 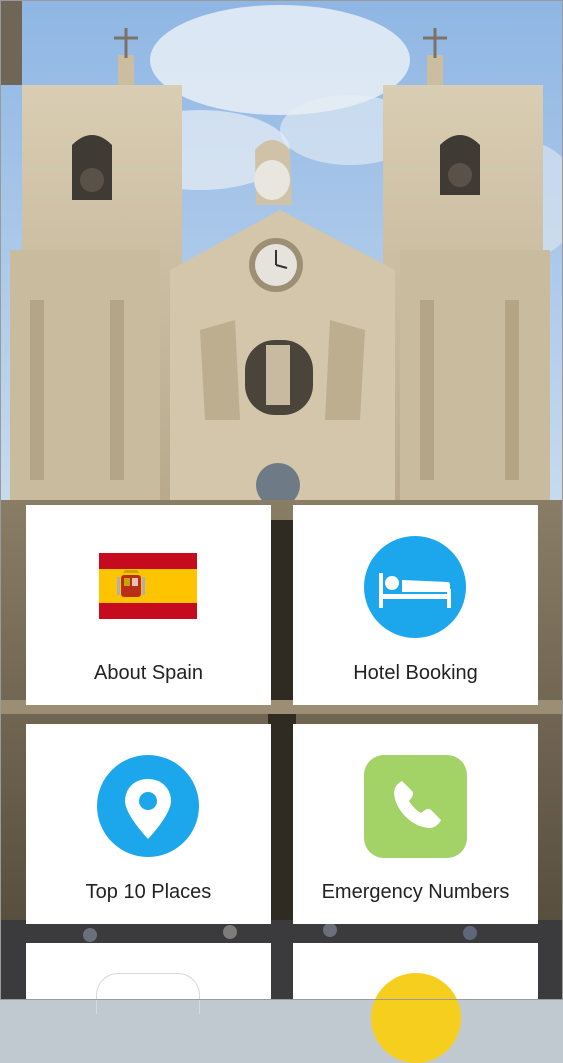 What do you see at coordinates (415, 673) in the screenshot?
I see `hotel-booking-label: Hotel Booking` at bounding box center [415, 673].